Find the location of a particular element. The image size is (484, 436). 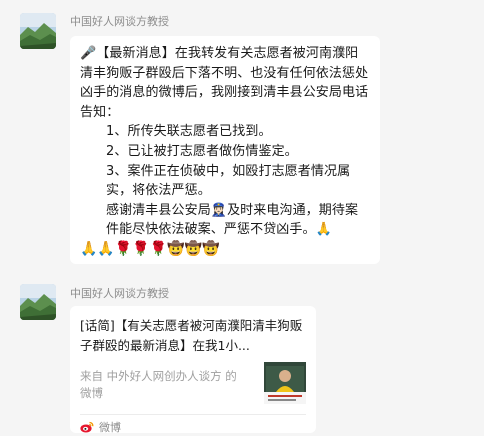

message-item-1: 1、所传失联志愿者已找到。 is located at coordinates (189, 132).